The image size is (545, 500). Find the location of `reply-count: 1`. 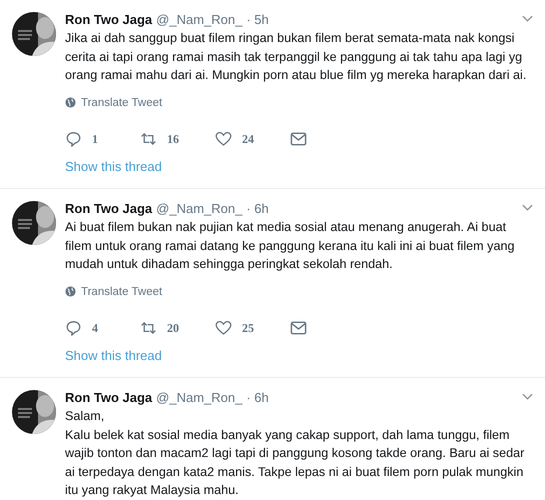

reply-count: 1 is located at coordinates (95, 139).